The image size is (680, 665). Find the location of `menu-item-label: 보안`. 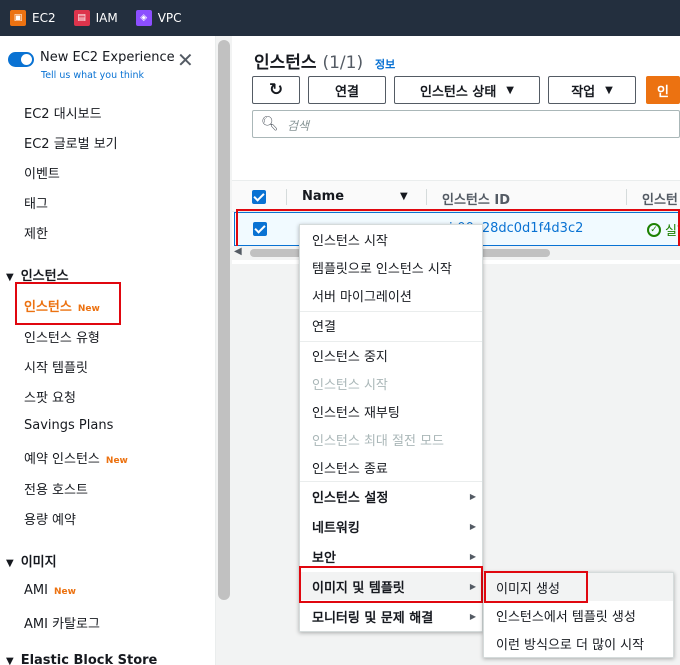

menu-item-label: 보안 is located at coordinates (324, 558).